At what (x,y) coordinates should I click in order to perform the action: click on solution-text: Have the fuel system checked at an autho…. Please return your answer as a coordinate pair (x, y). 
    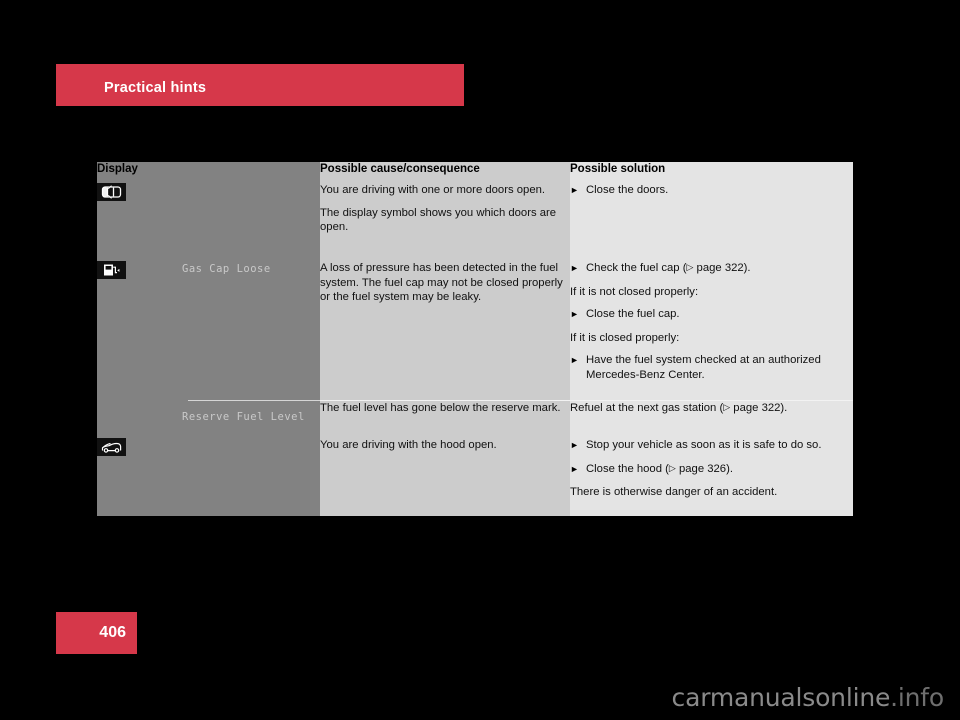
    Looking at the image, I should click on (703, 367).